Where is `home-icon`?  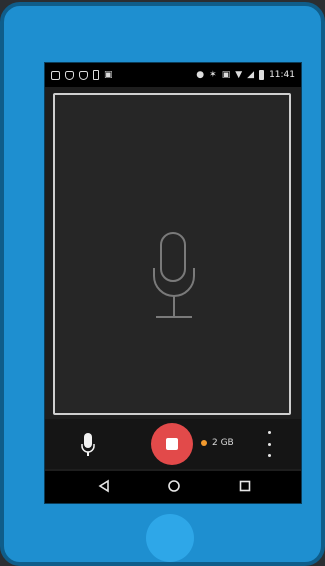 home-icon is located at coordinates (174, 486).